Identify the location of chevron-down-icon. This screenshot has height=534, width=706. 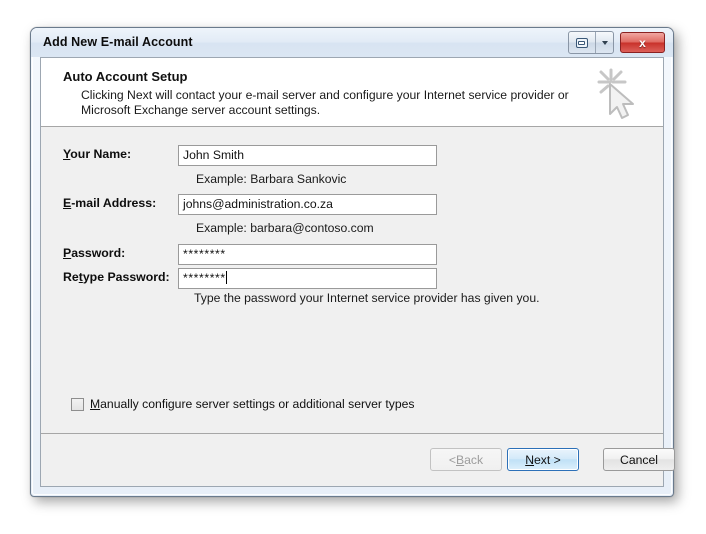
(604, 42).